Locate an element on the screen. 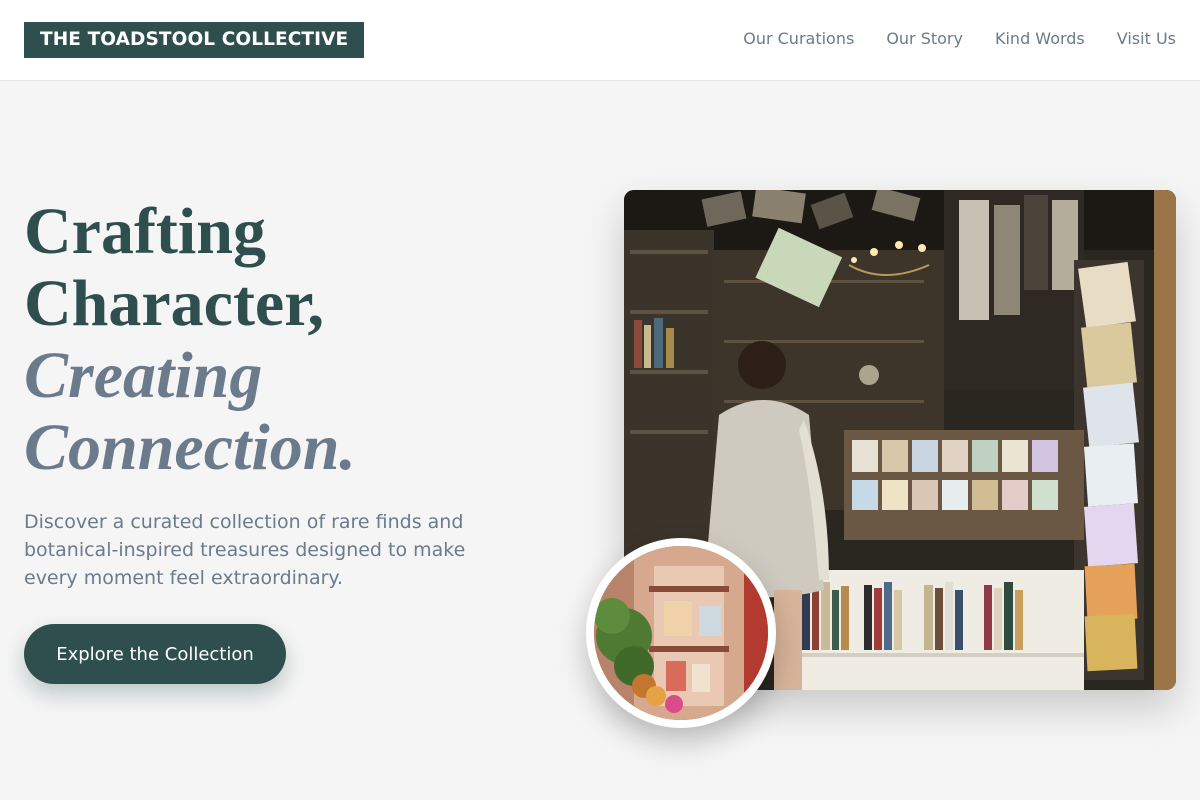  storefront-window-photo is located at coordinates (681, 633).